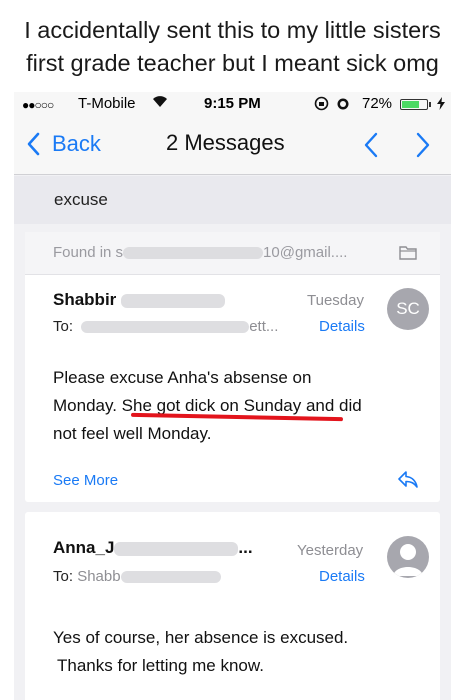 This screenshot has height=700, width=465. I want to click on wifi-icon, so click(160, 103).